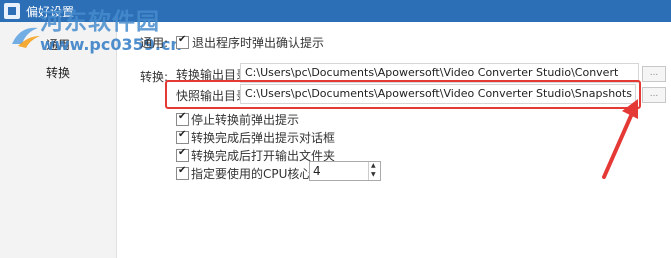 The height and width of the screenshot is (258, 671). I want to click on exit-confirm-checkbox, so click(182, 41).